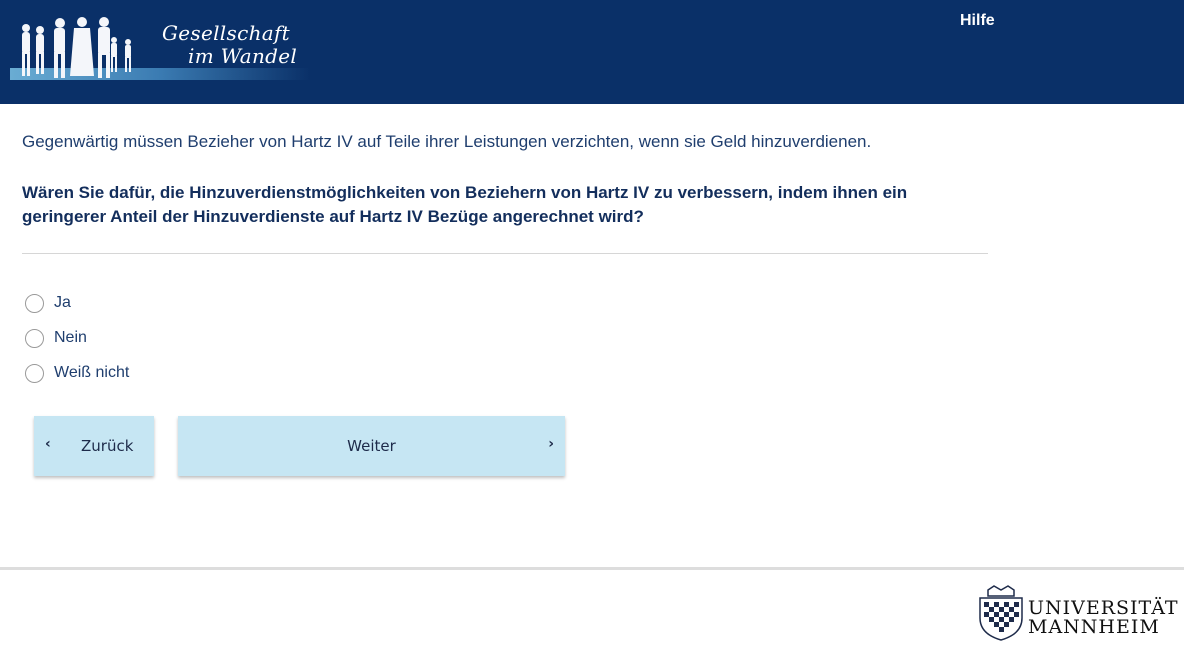  What do you see at coordinates (243, 56) in the screenshot?
I see `logo-title-line2: im Wandel` at bounding box center [243, 56].